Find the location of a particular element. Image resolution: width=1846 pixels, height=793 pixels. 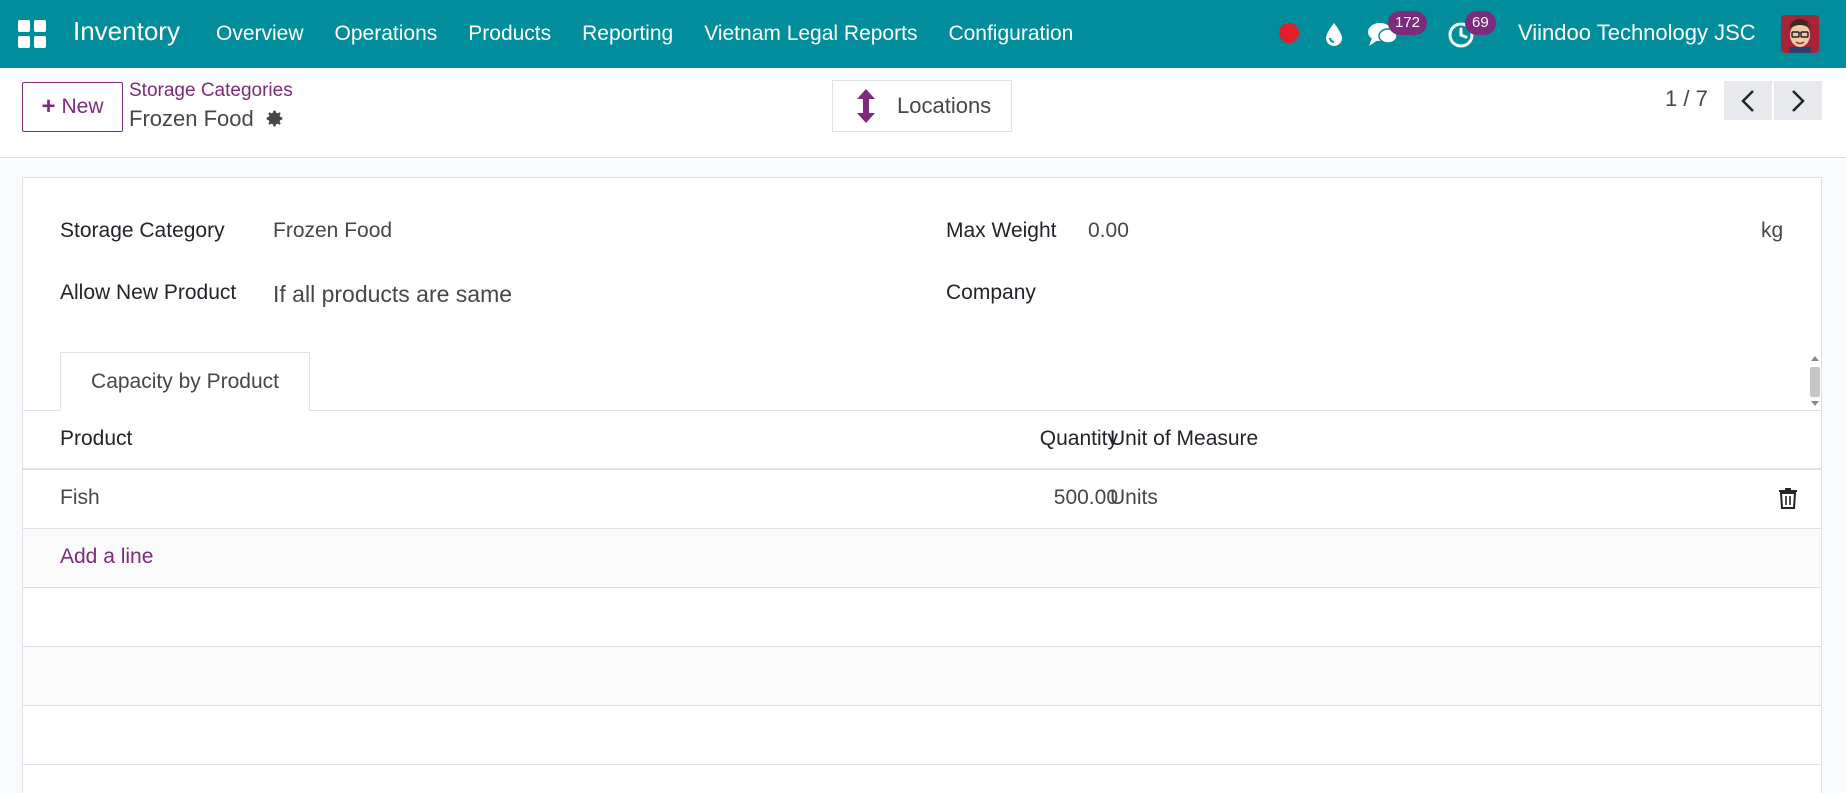

trash-icon is located at coordinates (1788, 498).